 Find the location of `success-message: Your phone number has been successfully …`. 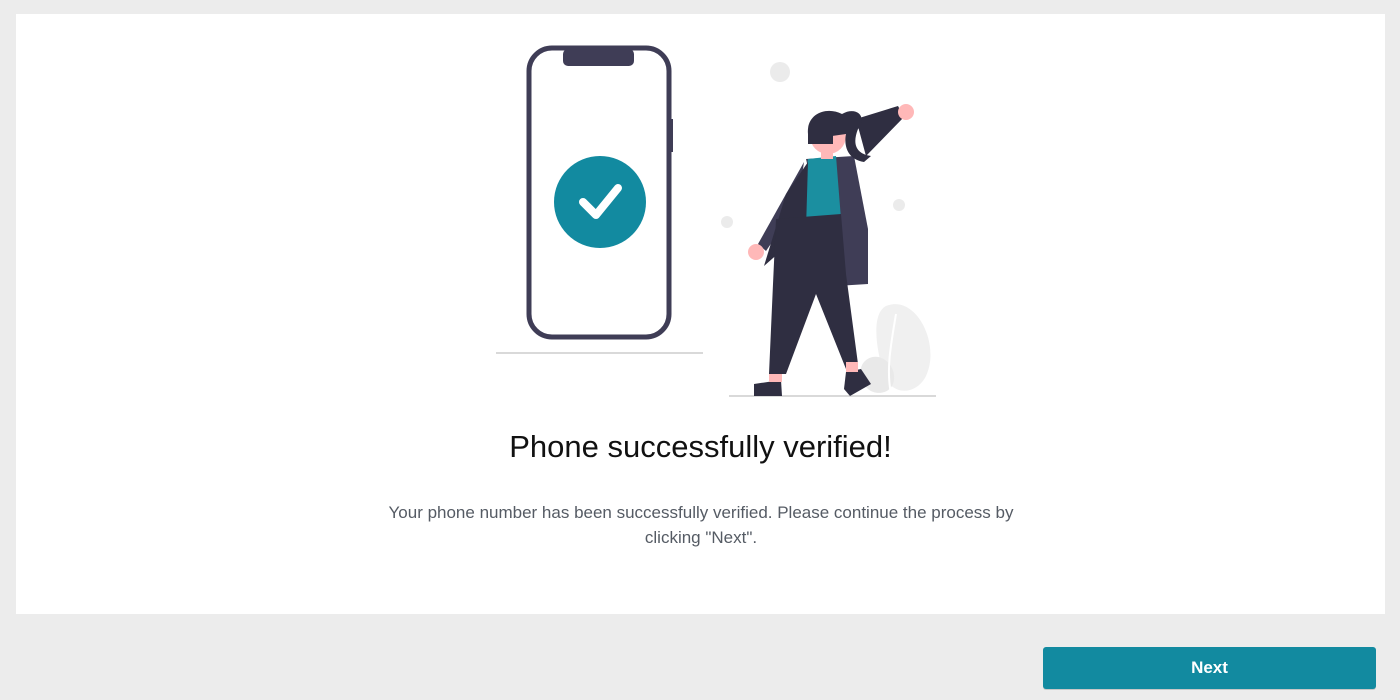

success-message: Your phone number has been successfully … is located at coordinates (701, 525).